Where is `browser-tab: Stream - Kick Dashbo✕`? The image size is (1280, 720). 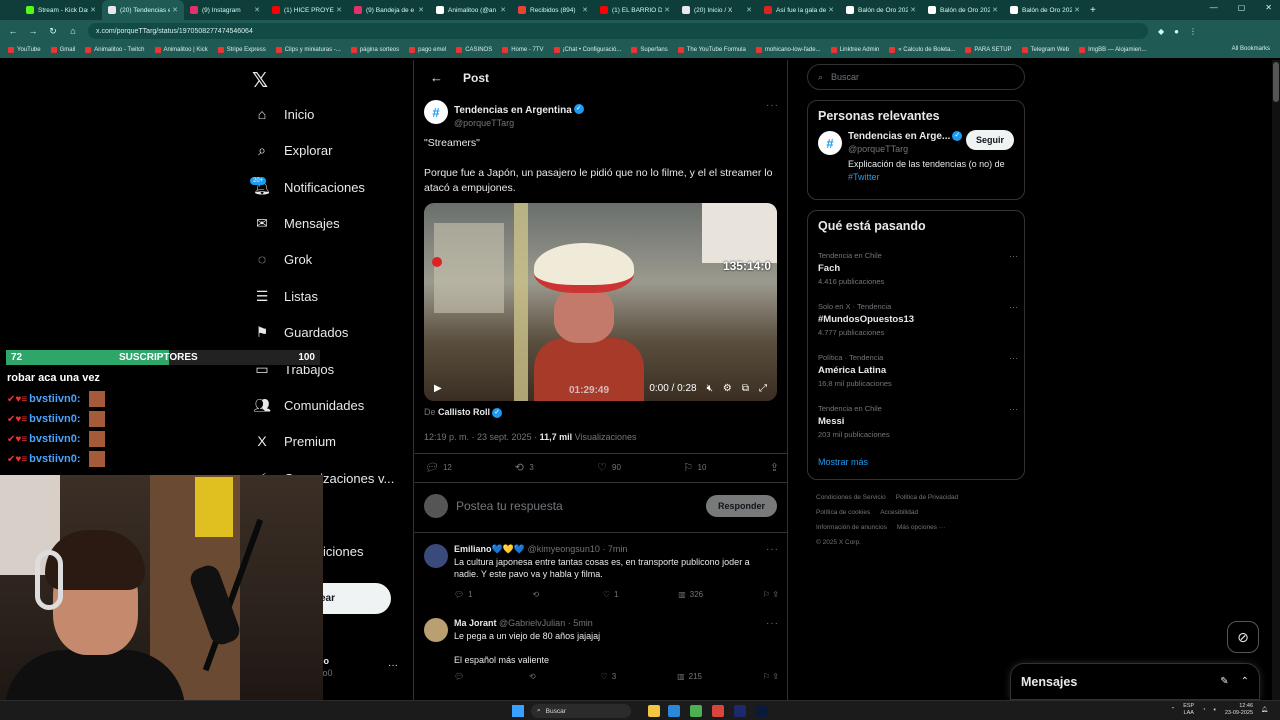
browser-tab: Stream - Kick Dashbo✕ is located at coordinates (61, 10).